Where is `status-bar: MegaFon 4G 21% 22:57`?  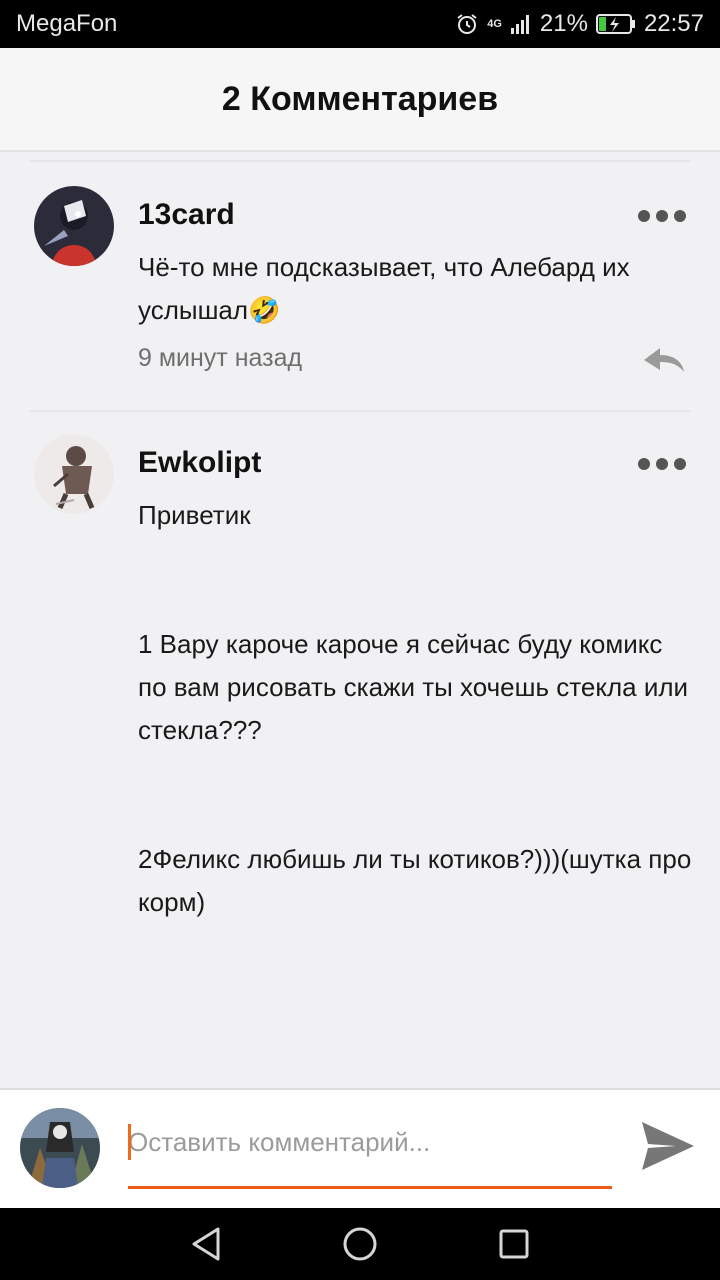
status-bar: MegaFon 4G 21% 22:57 is located at coordinates (360, 24).